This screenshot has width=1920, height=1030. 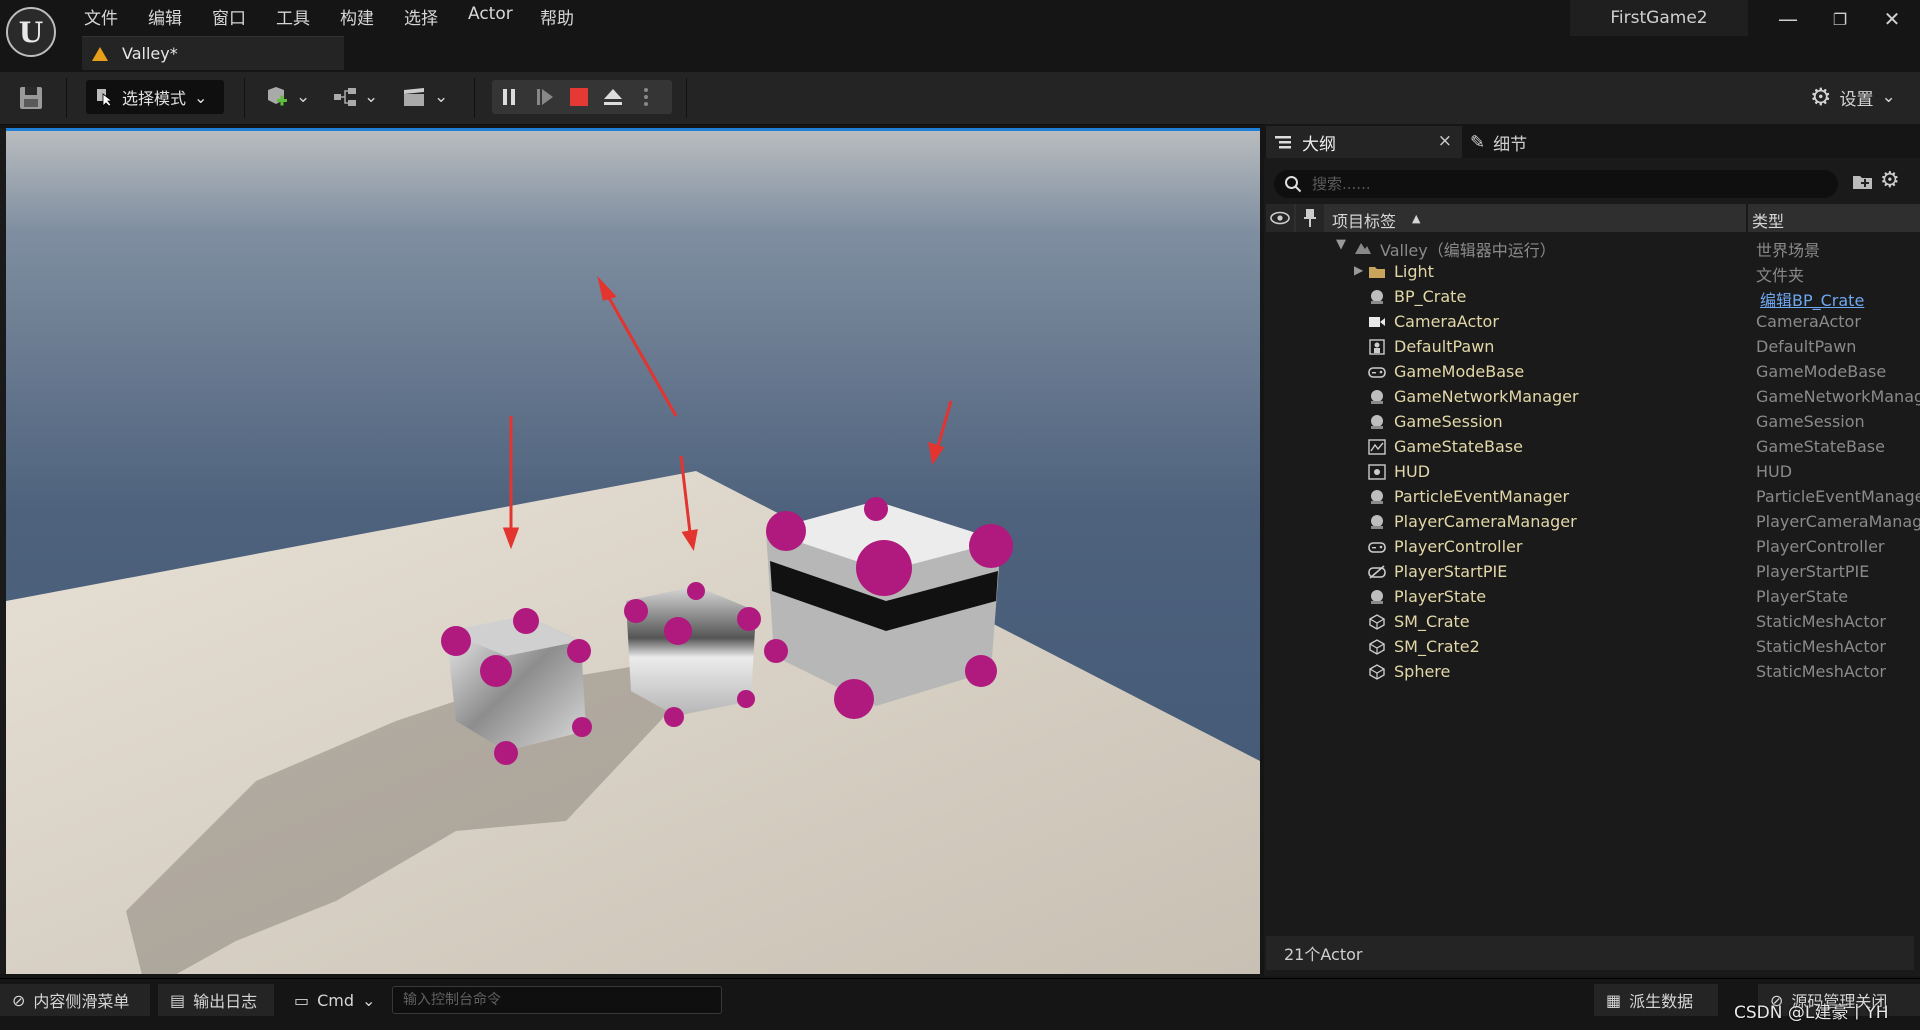 I want to click on sort-ascending-icon: ▲, so click(x=1416, y=218).